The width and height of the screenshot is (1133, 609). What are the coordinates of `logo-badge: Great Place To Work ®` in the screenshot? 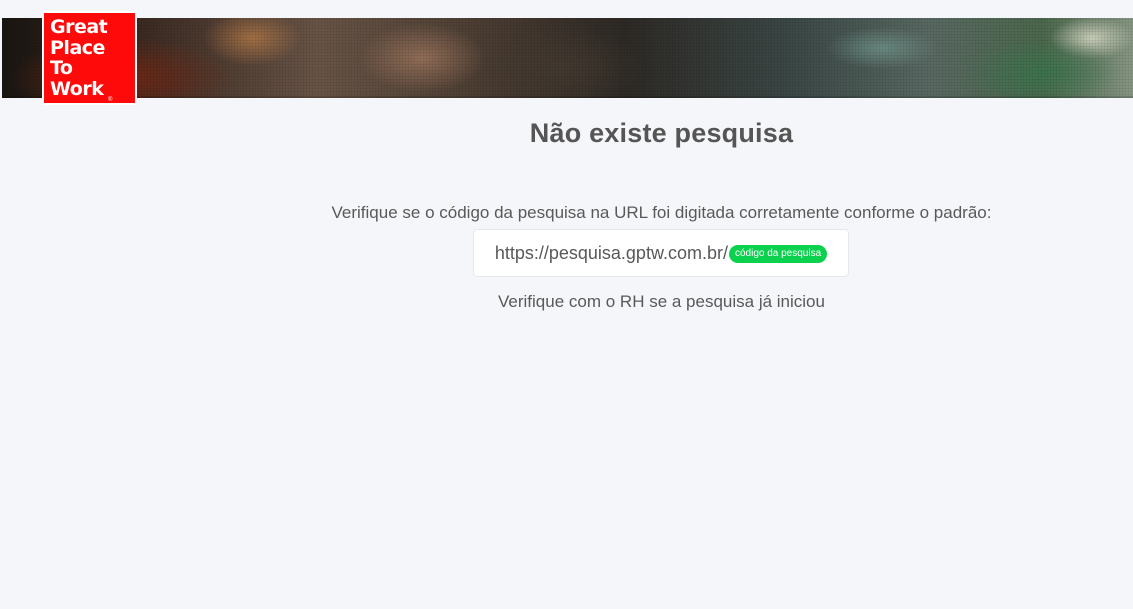 It's located at (89, 58).